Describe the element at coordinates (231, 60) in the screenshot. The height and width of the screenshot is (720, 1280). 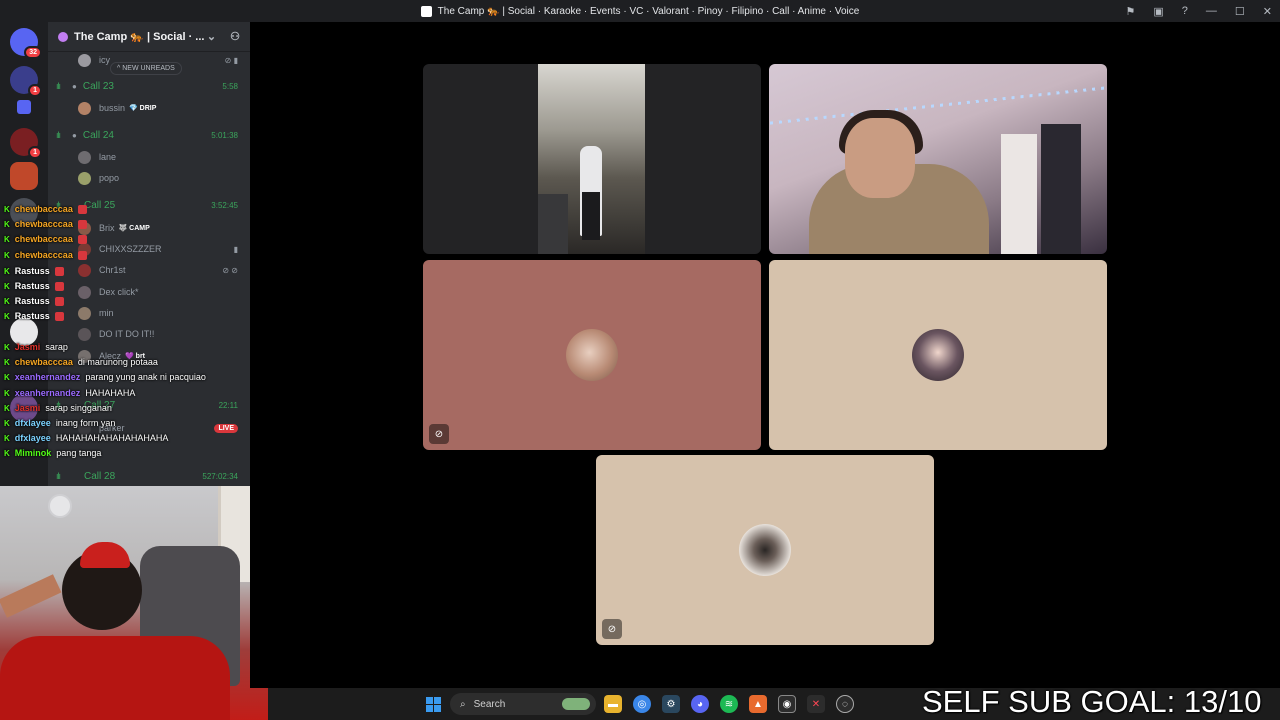
I see `muted-icon: ⊘ ▮` at that location.